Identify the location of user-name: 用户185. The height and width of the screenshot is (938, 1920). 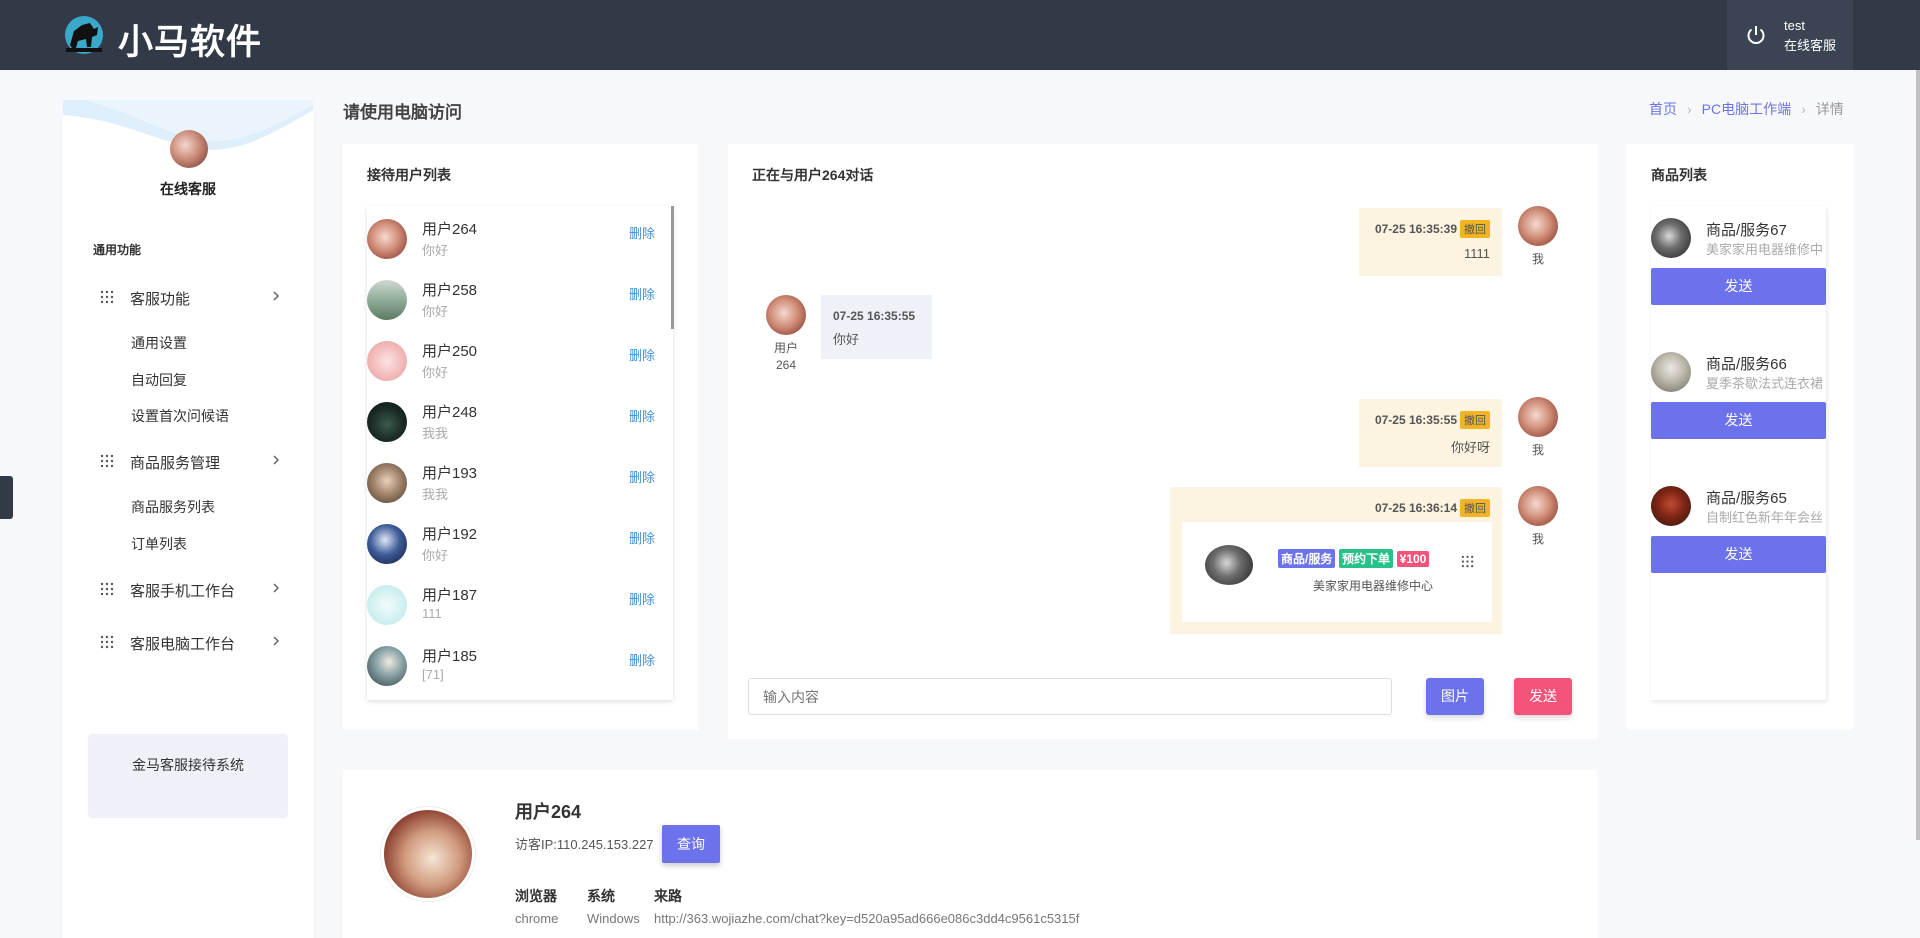
(450, 656).